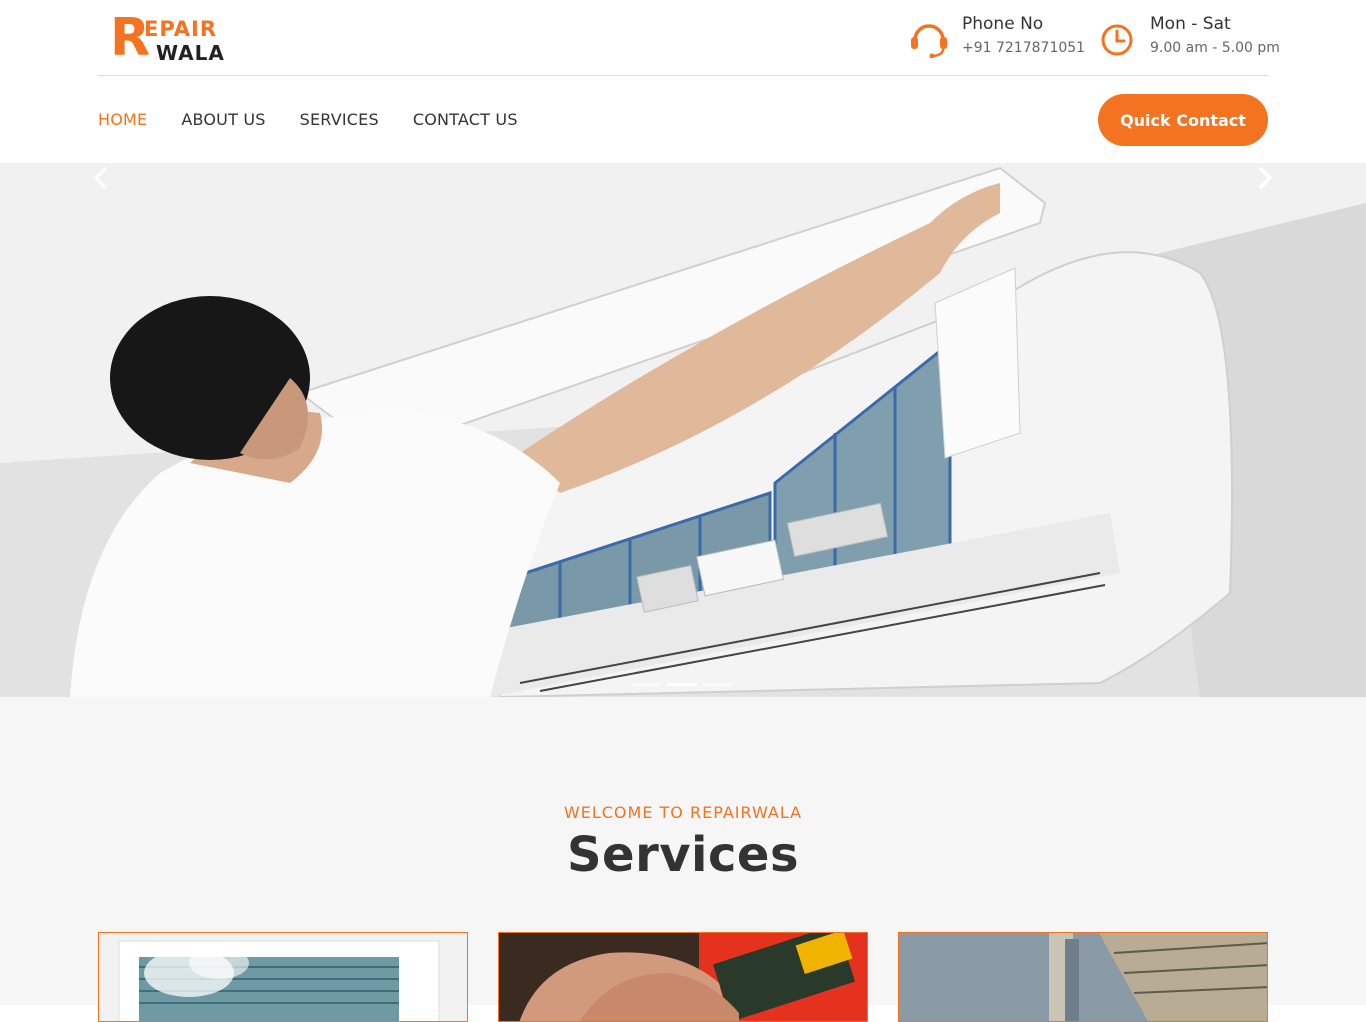  I want to click on quick-contact-button: Quick Contact, so click(1183, 120).